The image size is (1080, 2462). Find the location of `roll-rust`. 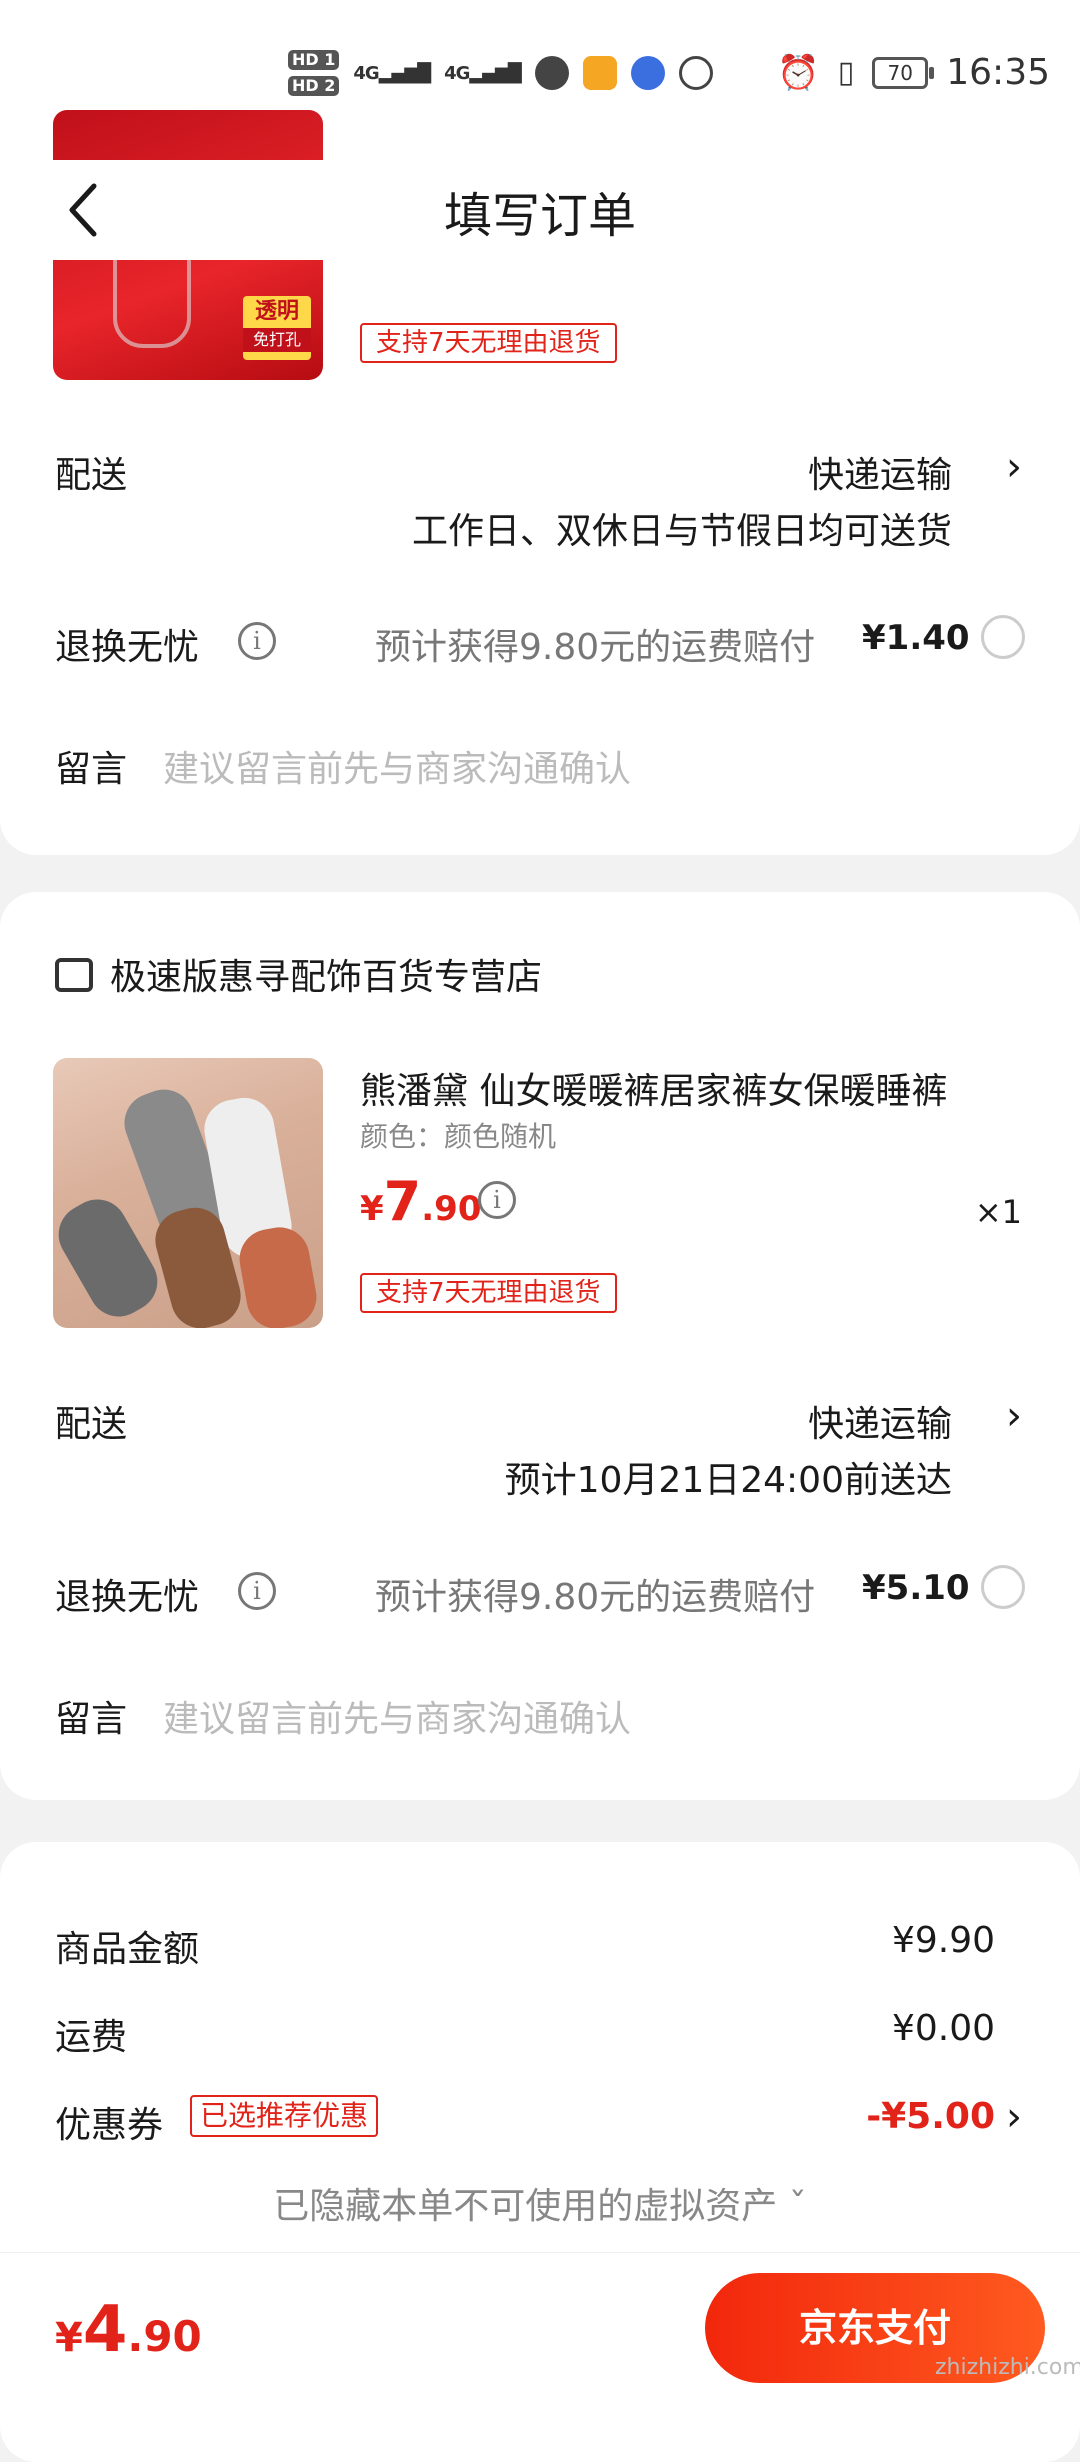

roll-rust is located at coordinates (278, 1275).